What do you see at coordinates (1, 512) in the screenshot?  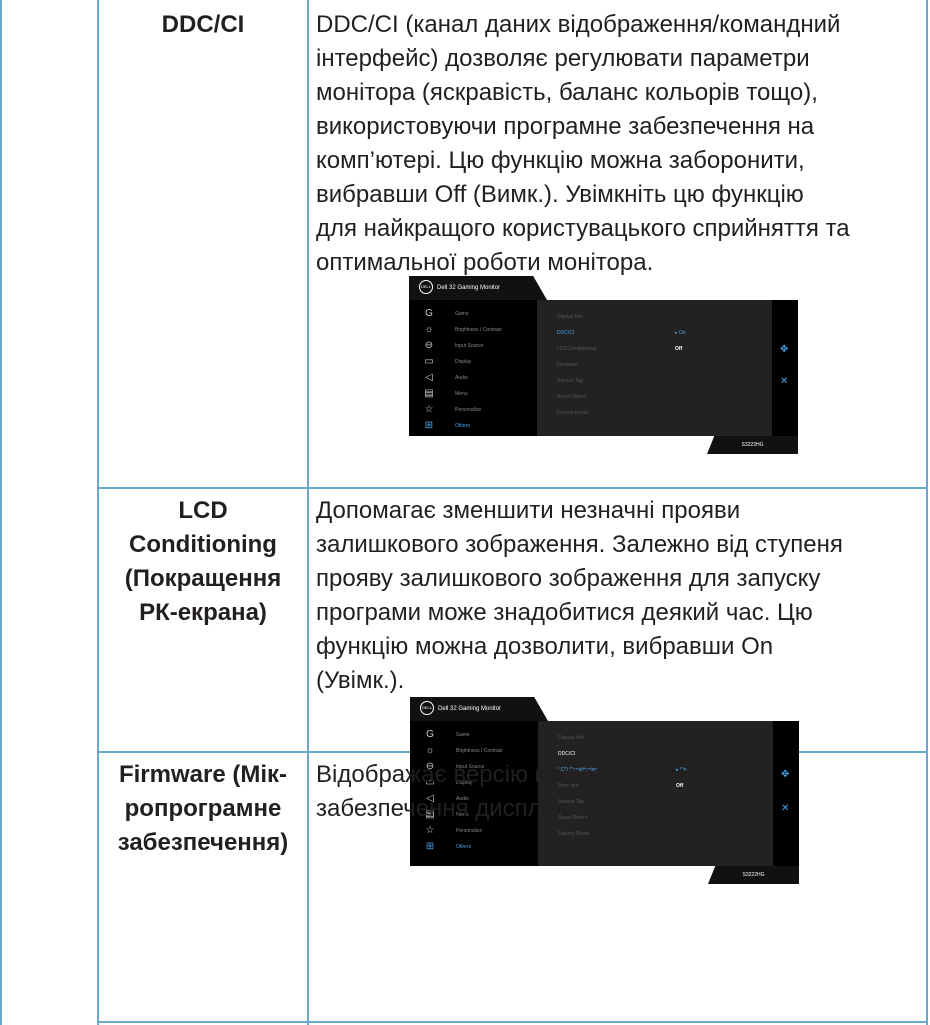 I see `table-border-left` at bounding box center [1, 512].